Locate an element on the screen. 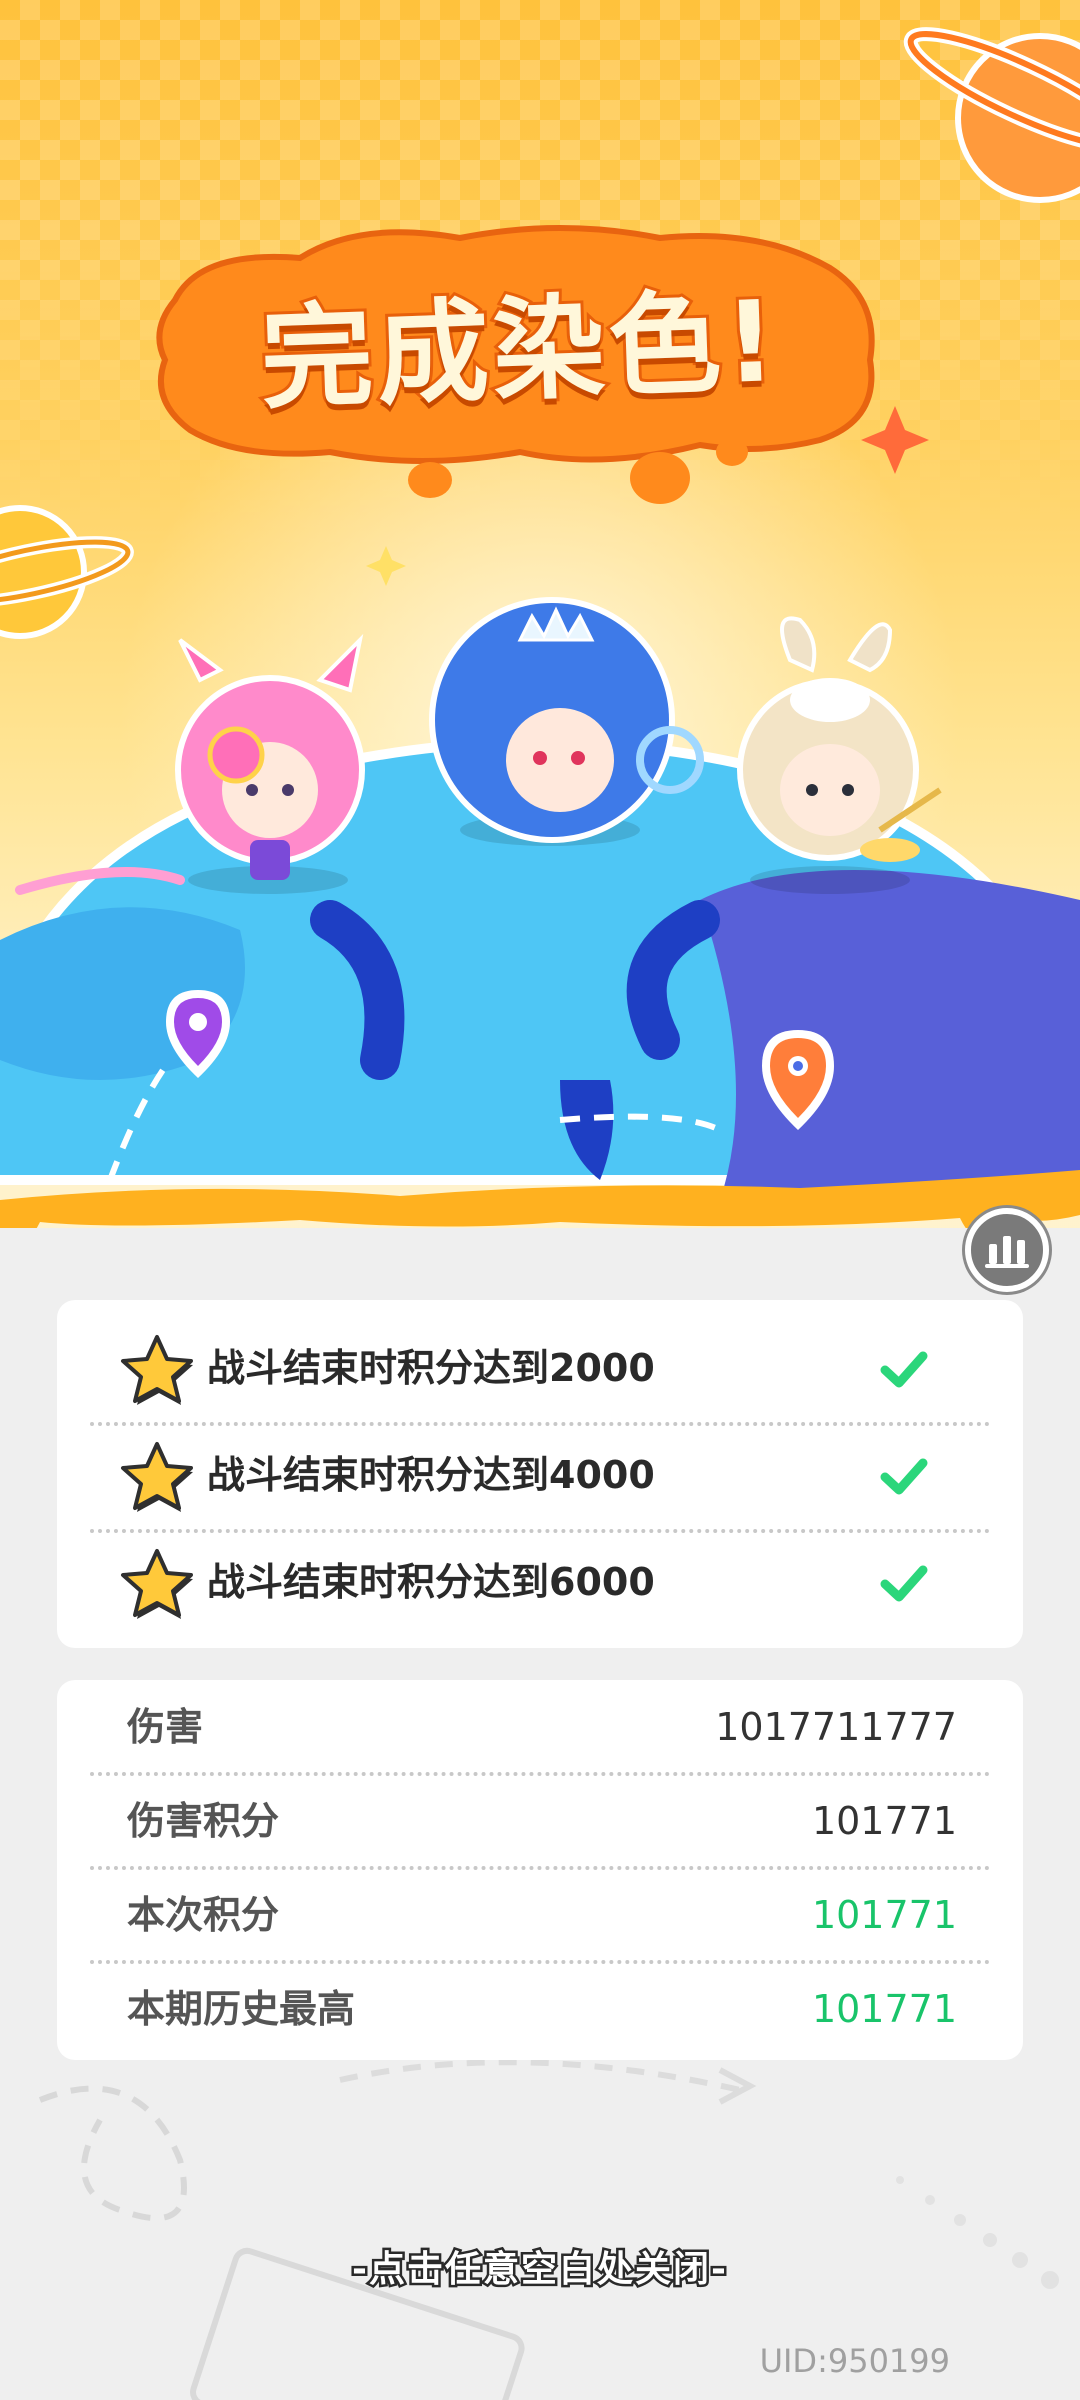 This screenshot has height=2400, width=1080. task-row: 战斗结束时积分达到2000 is located at coordinates (540, 1368).